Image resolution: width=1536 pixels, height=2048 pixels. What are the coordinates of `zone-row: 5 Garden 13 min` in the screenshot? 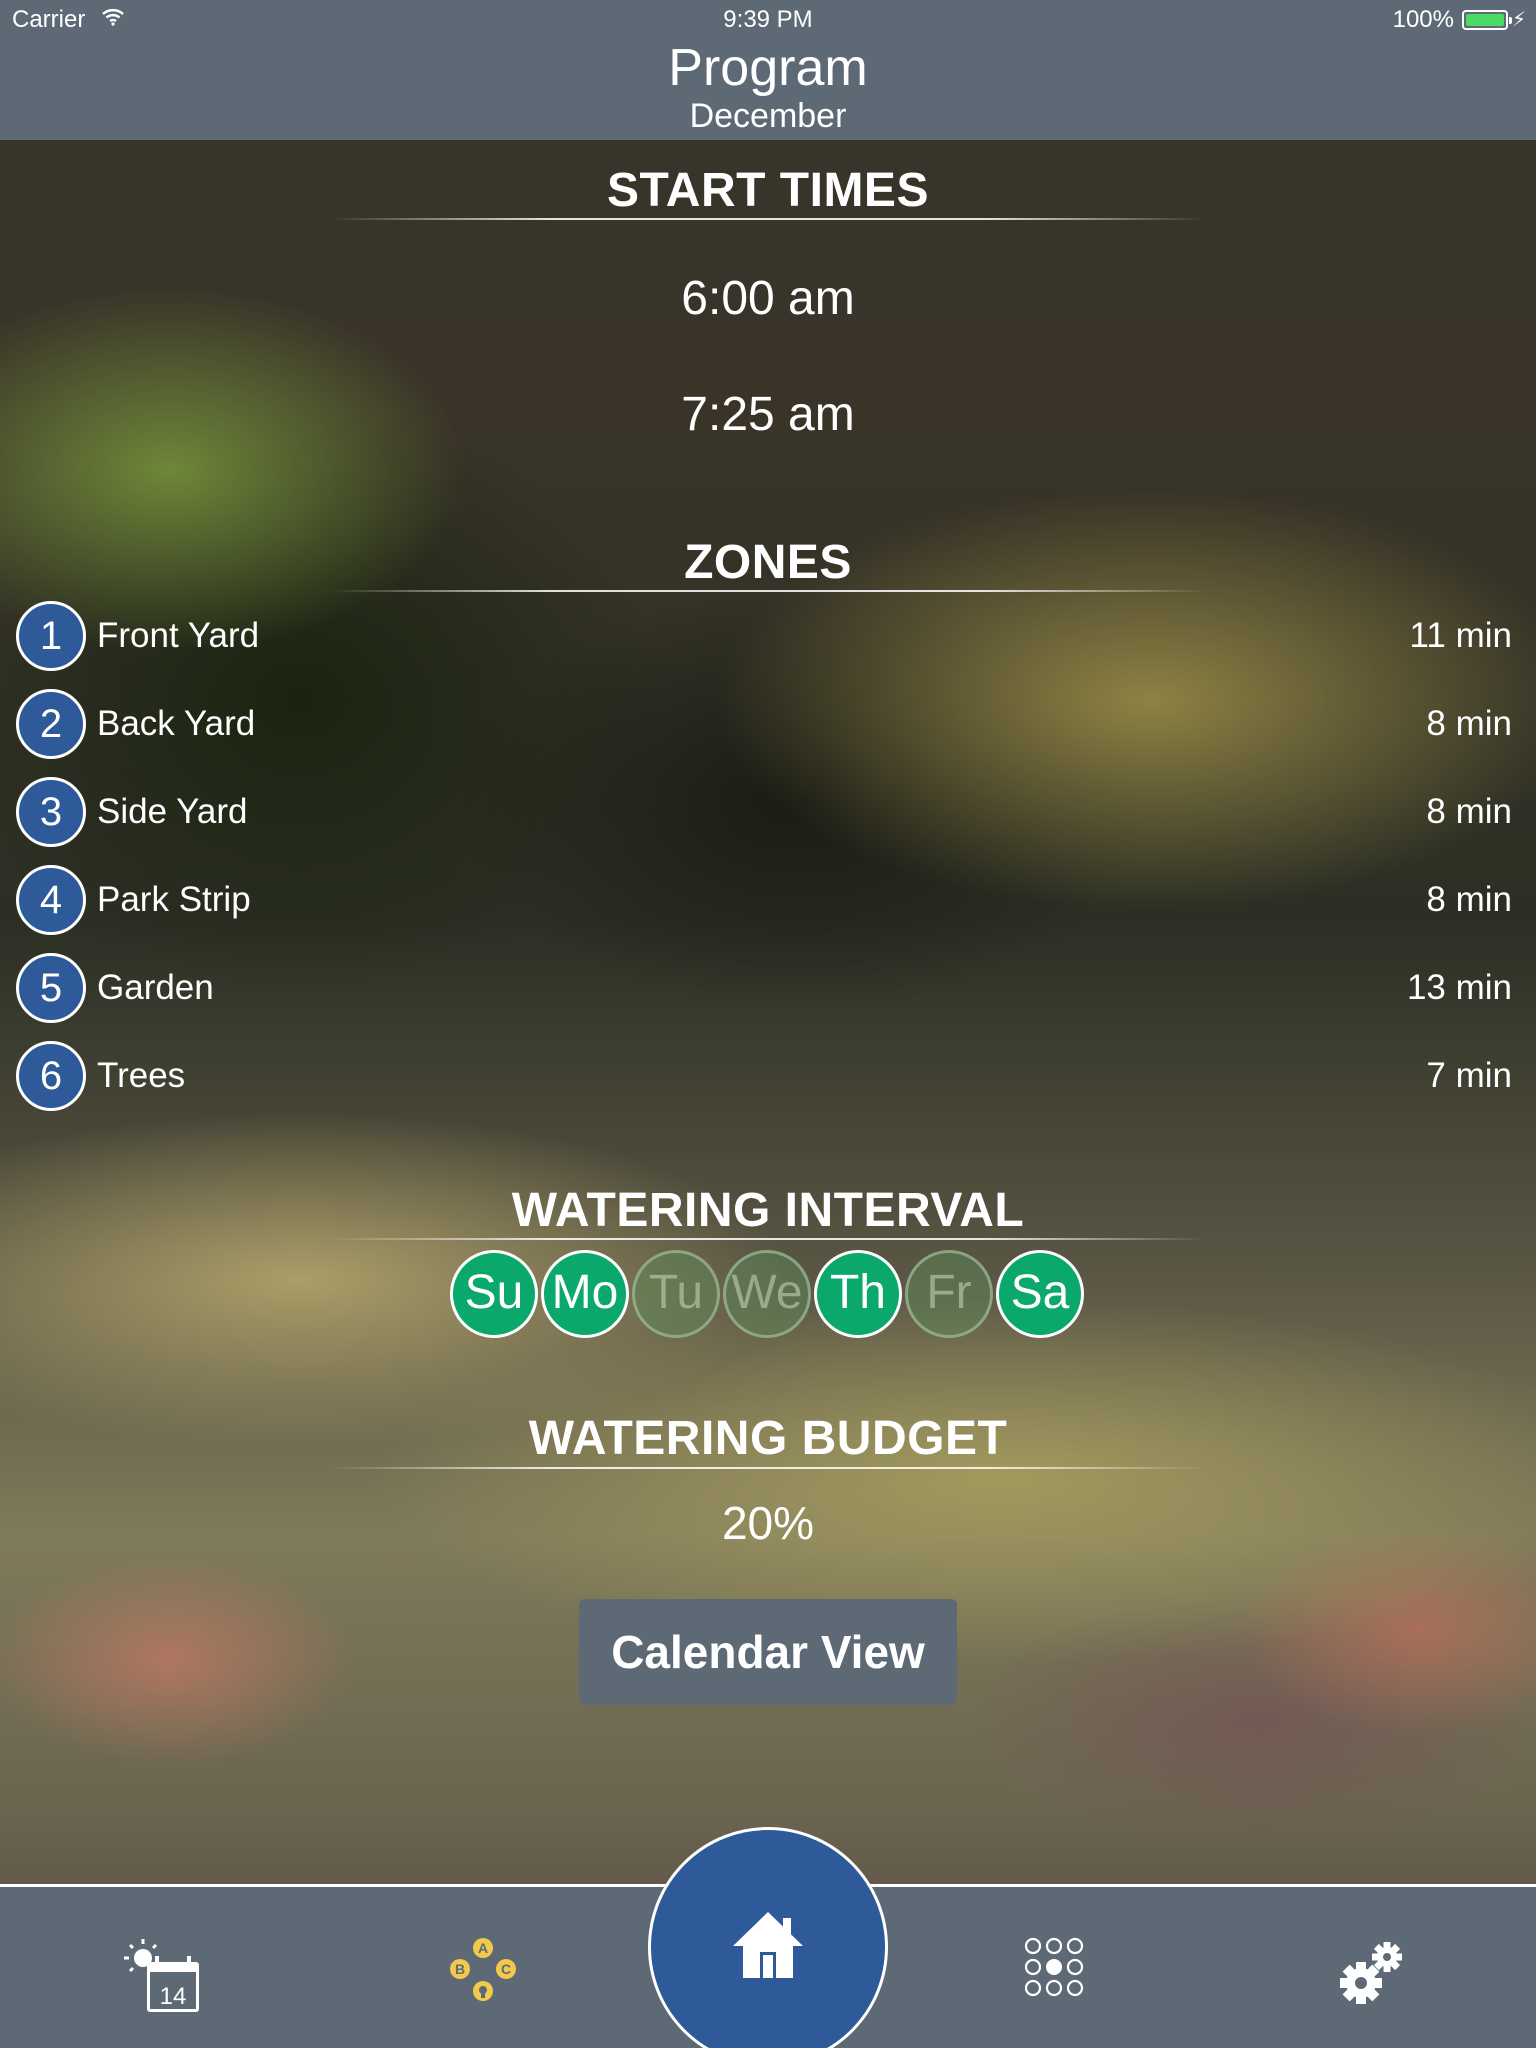 It's located at (768, 991).